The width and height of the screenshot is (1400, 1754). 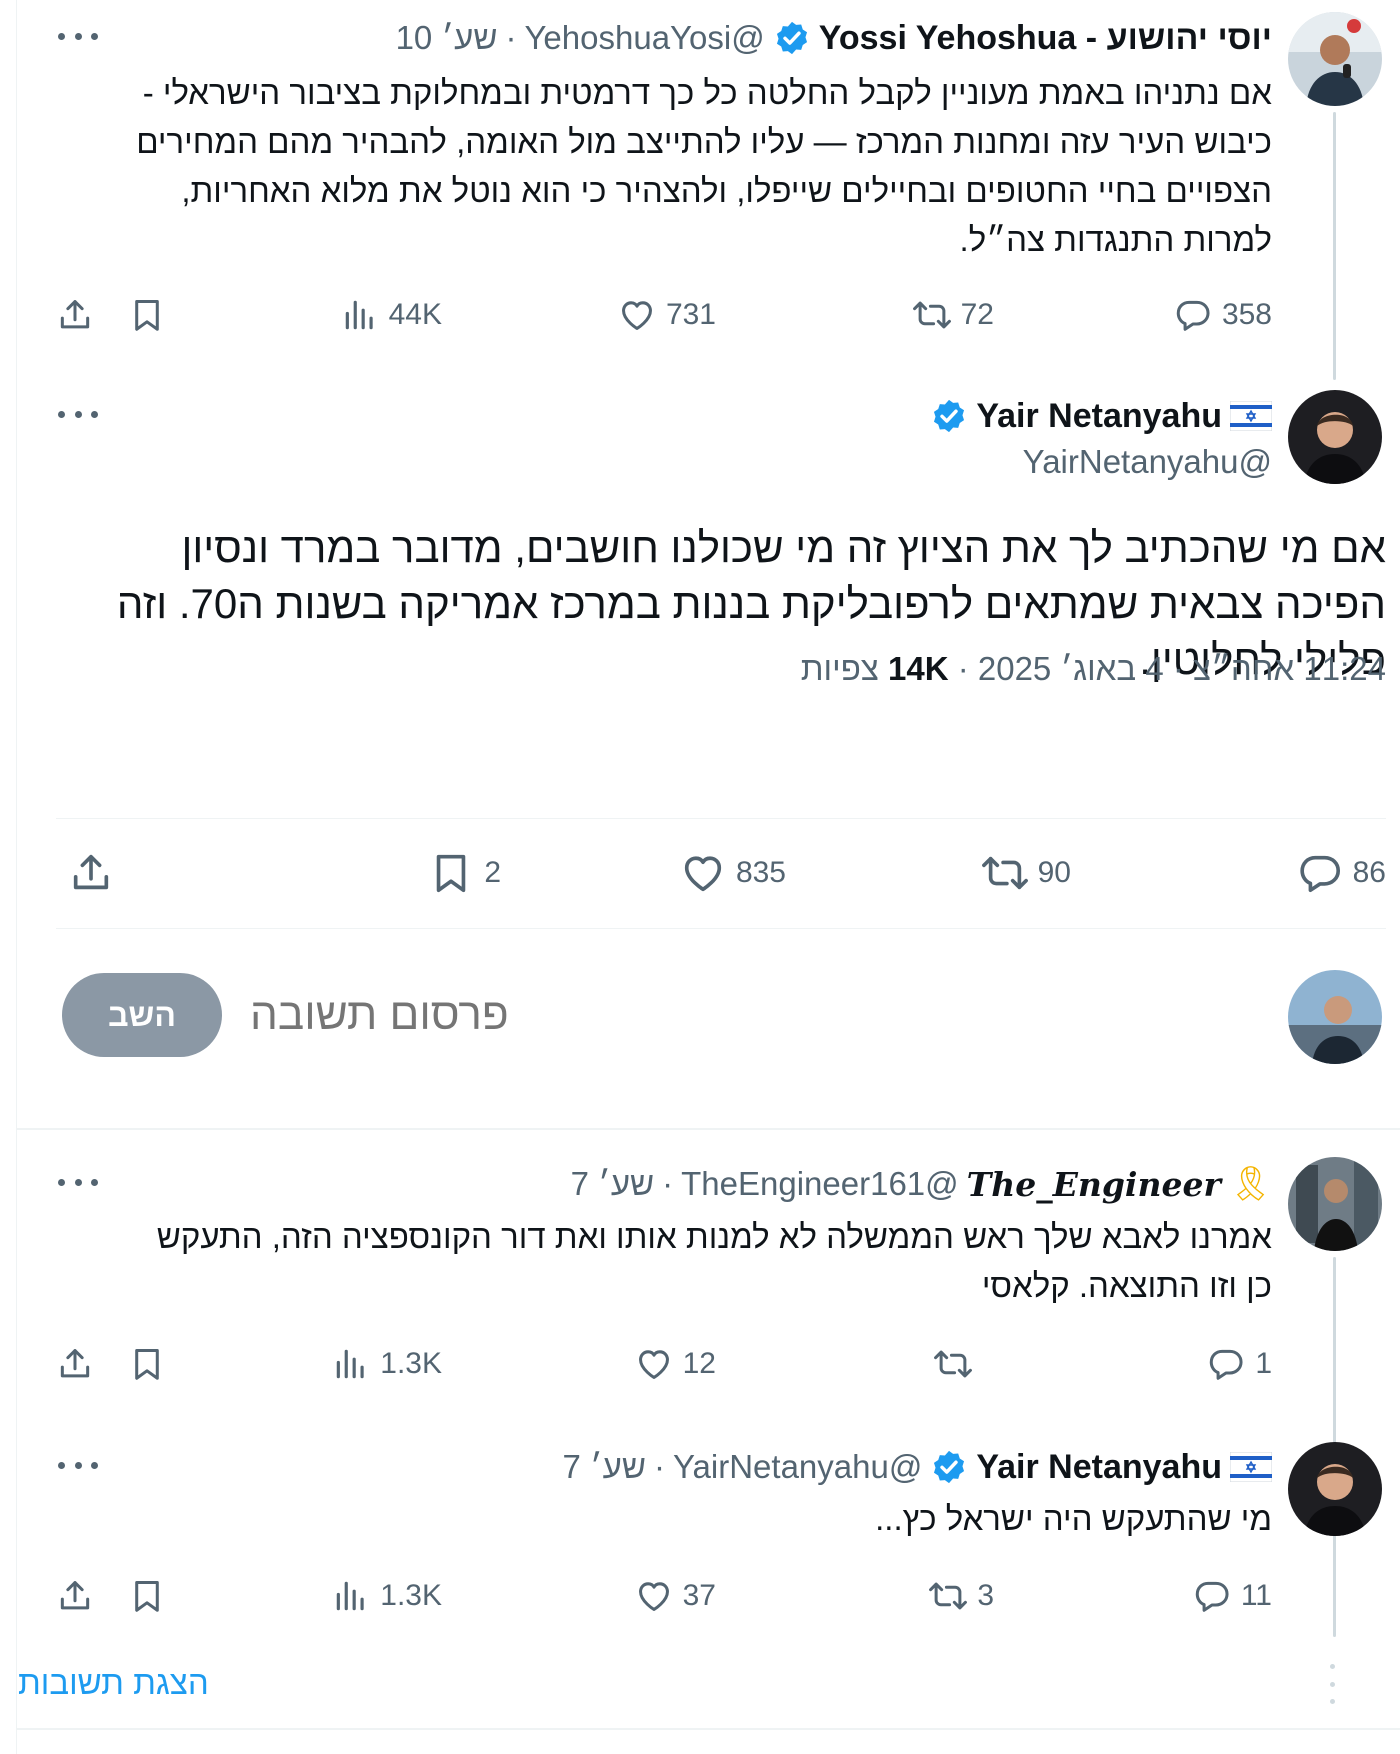 I want to click on repost-button: 3, so click(x=961, y=1596).